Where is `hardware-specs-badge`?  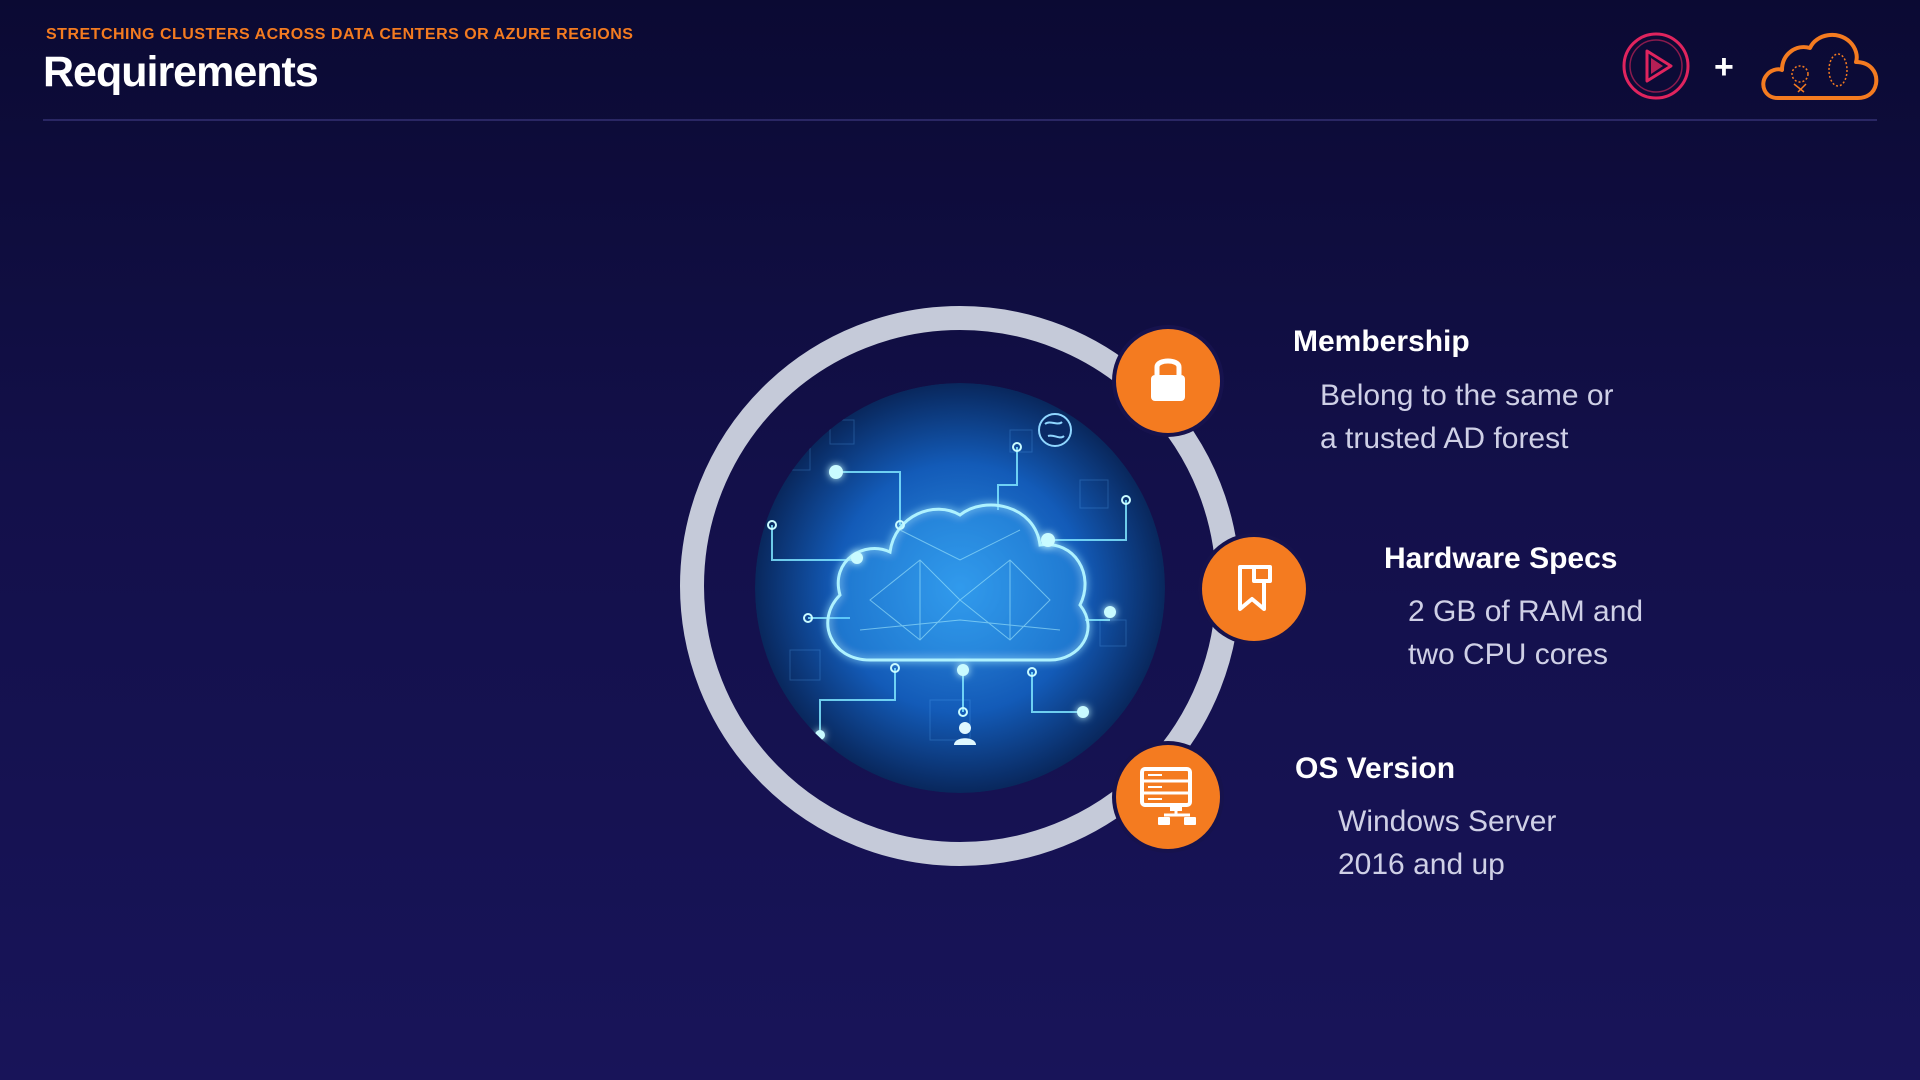
hardware-specs-badge is located at coordinates (1254, 589).